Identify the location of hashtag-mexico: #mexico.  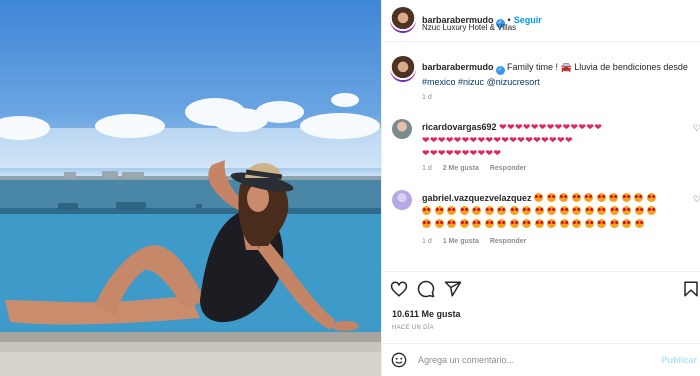
(439, 82).